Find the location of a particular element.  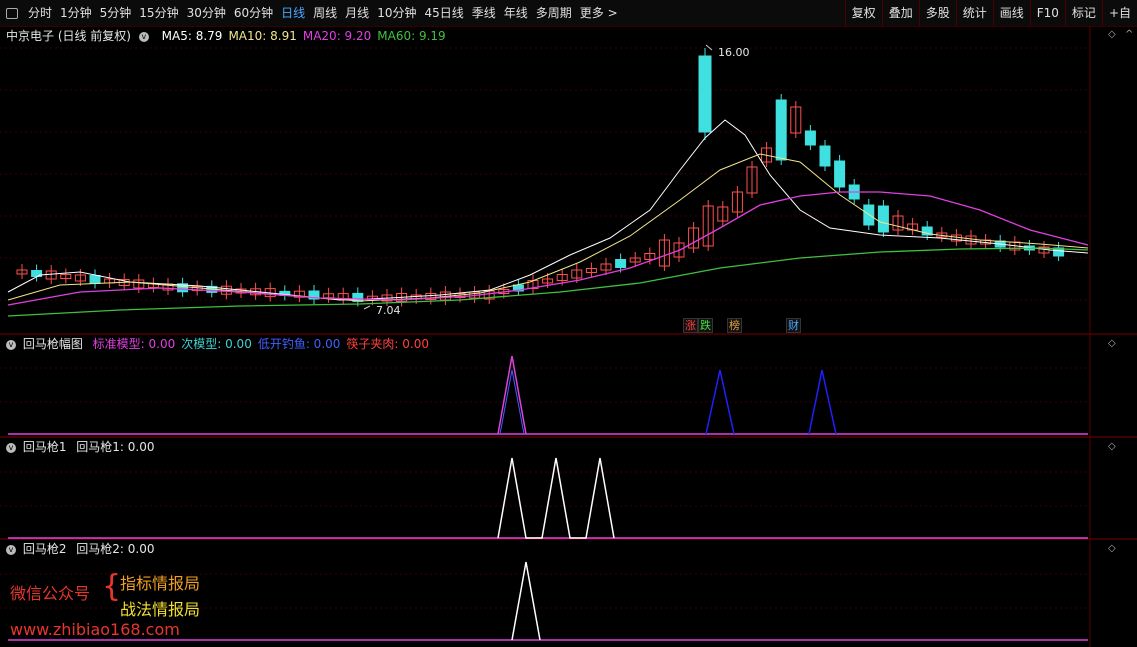

panel1-title: 回马枪幅图 is located at coordinates (53, 344).